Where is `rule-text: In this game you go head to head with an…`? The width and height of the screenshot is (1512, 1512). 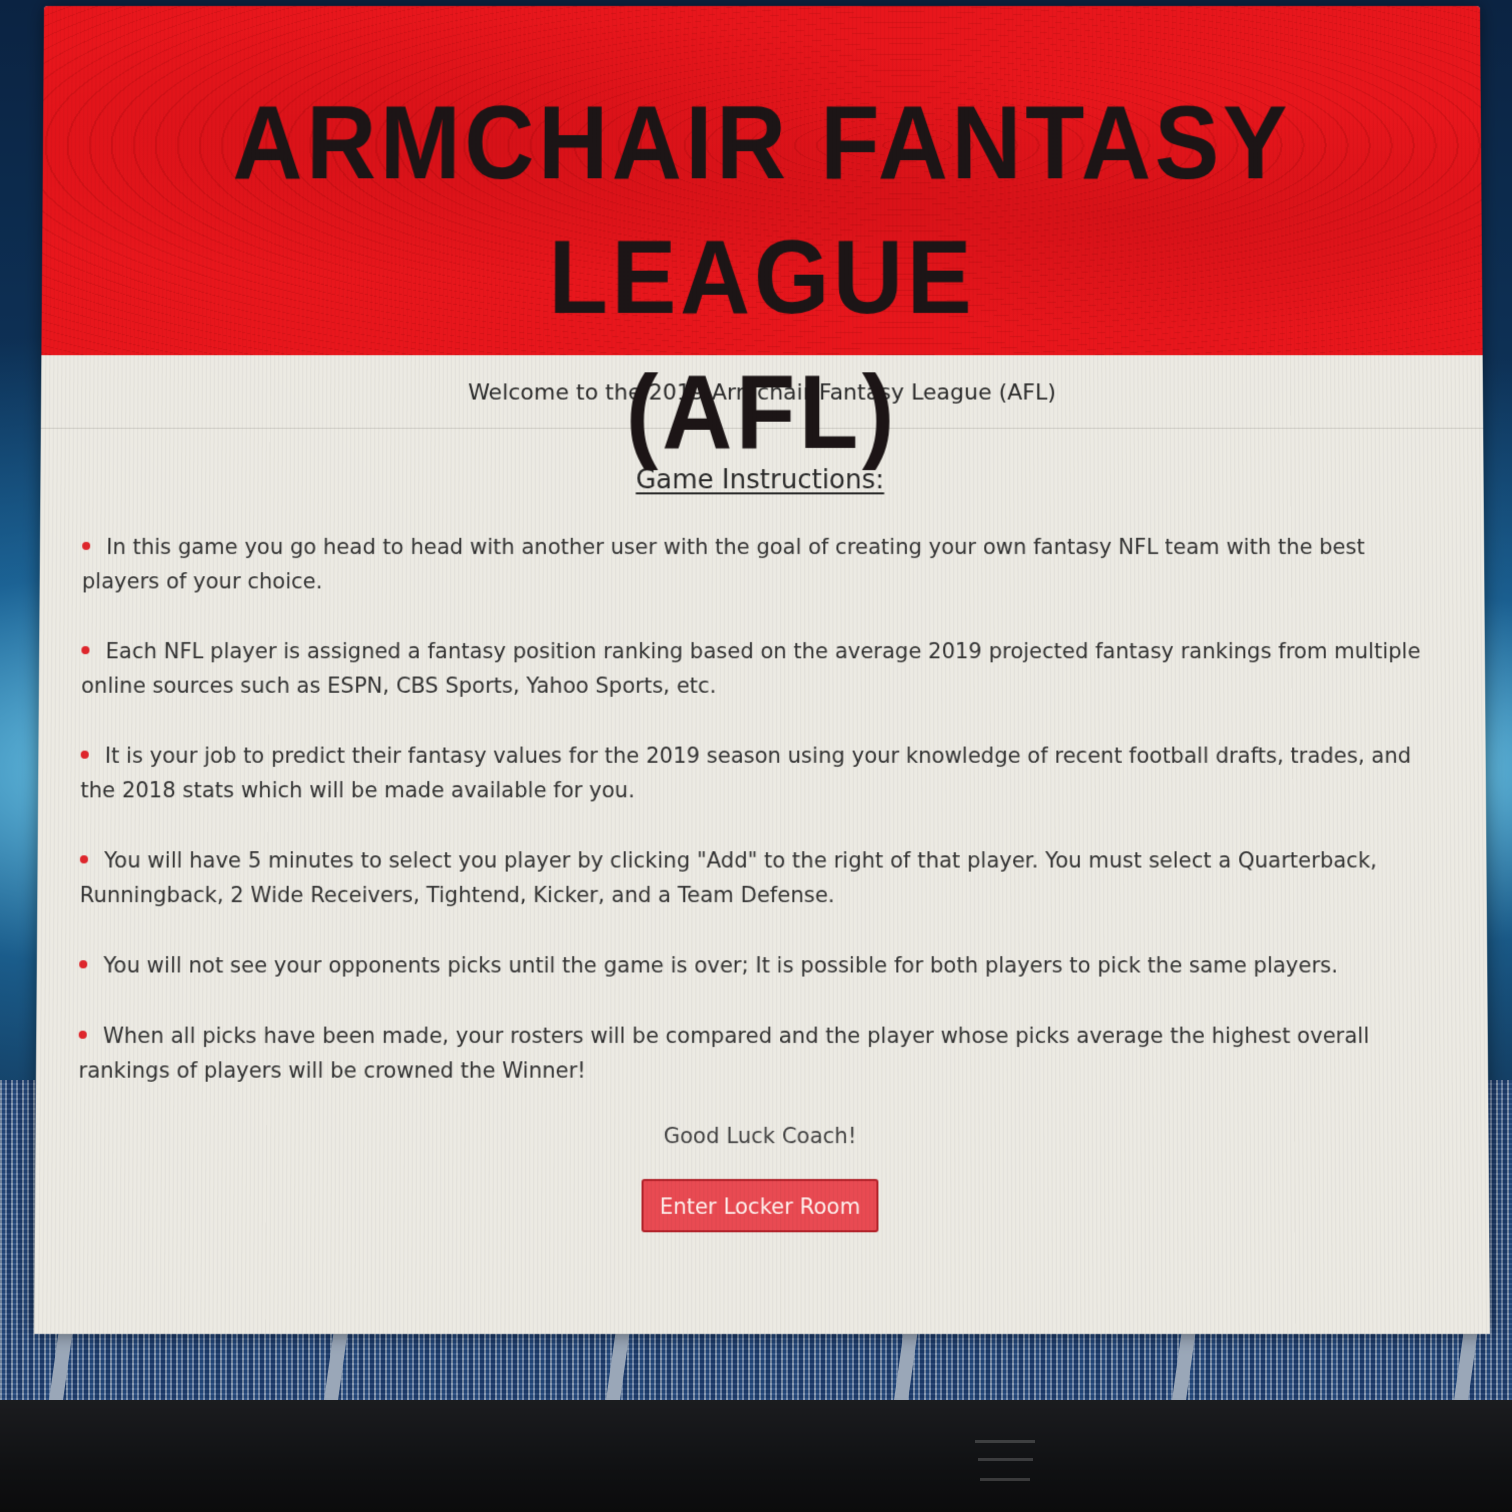
rule-text: In this game you go head to head with an… is located at coordinates (723, 564).